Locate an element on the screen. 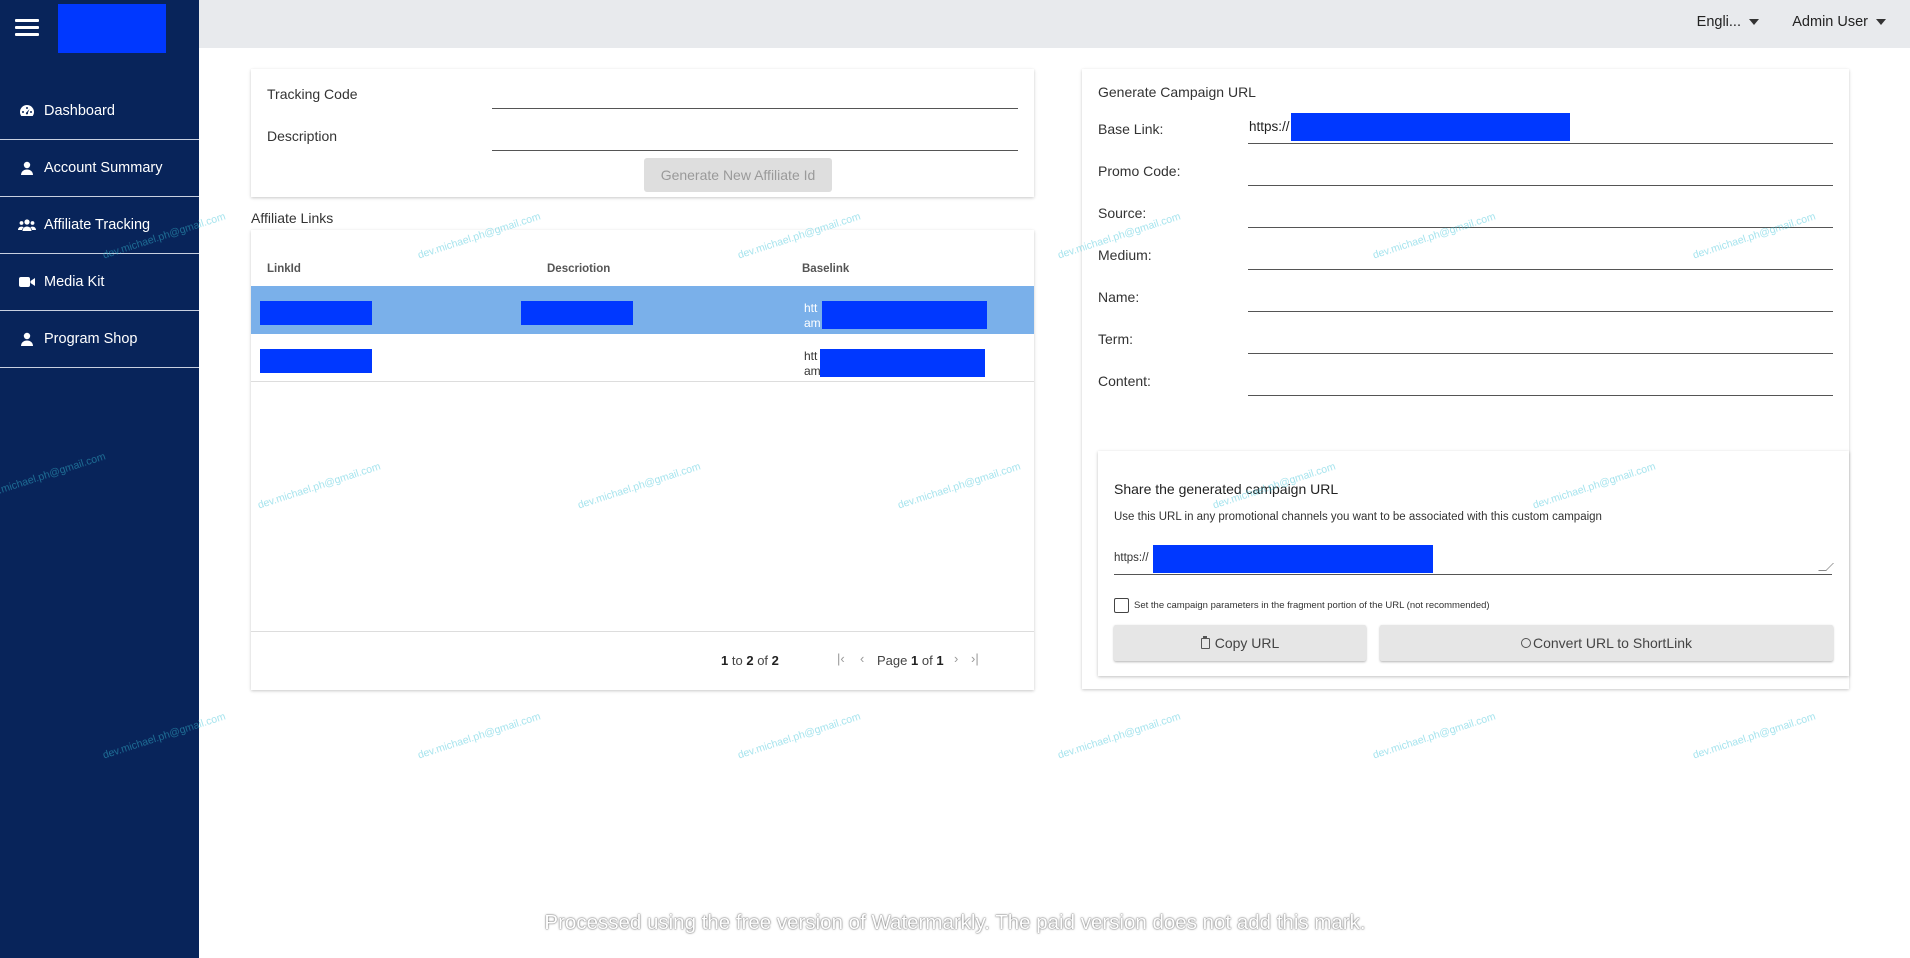 The width and height of the screenshot is (1910, 958). sidebar-item-account-summary: Account Summary is located at coordinates (99, 168).